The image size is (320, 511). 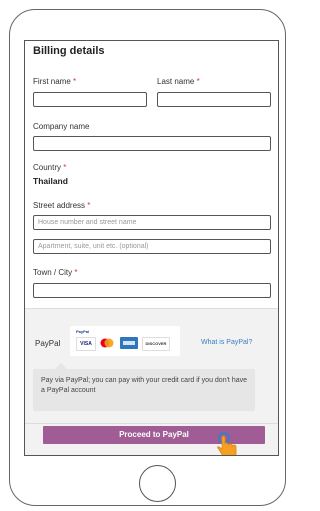 What do you see at coordinates (47, 343) in the screenshot?
I see `paypal-method-label: PayPal` at bounding box center [47, 343].